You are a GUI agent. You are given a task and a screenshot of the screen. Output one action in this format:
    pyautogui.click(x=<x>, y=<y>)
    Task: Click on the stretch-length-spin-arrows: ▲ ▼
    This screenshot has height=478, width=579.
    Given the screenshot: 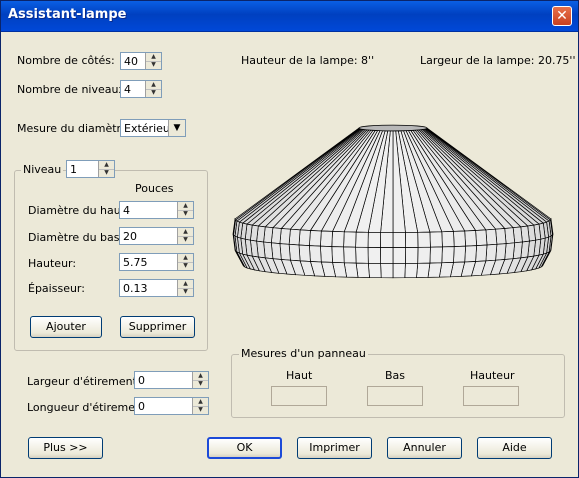 What is the action you would take?
    pyautogui.click(x=200, y=406)
    